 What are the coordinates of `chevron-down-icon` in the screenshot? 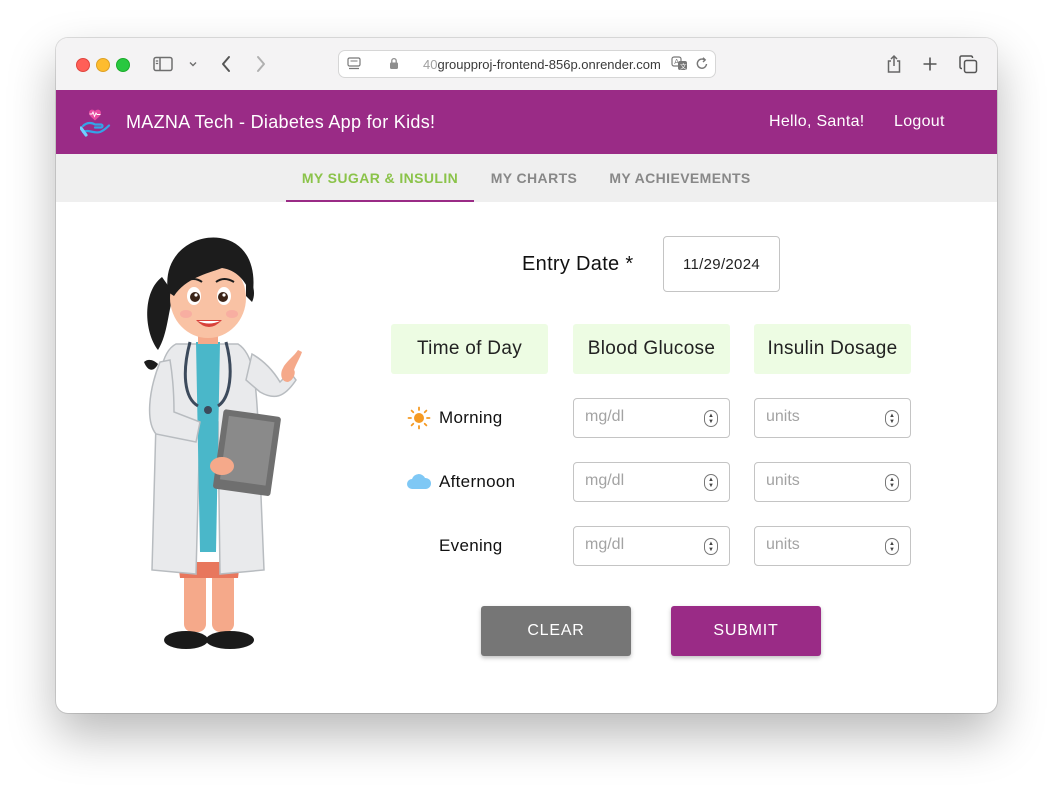 It's located at (193, 64).